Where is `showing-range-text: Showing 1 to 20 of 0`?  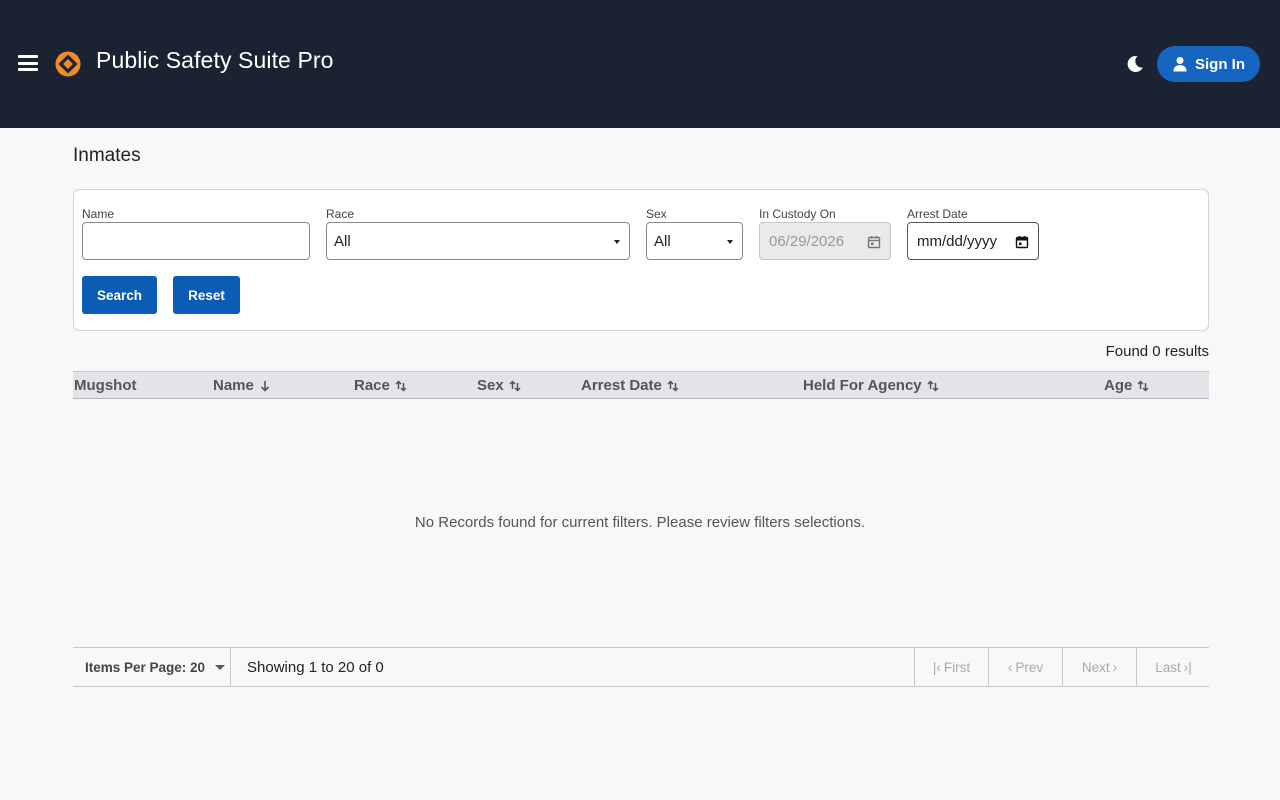 showing-range-text: Showing 1 to 20 of 0 is located at coordinates (315, 667).